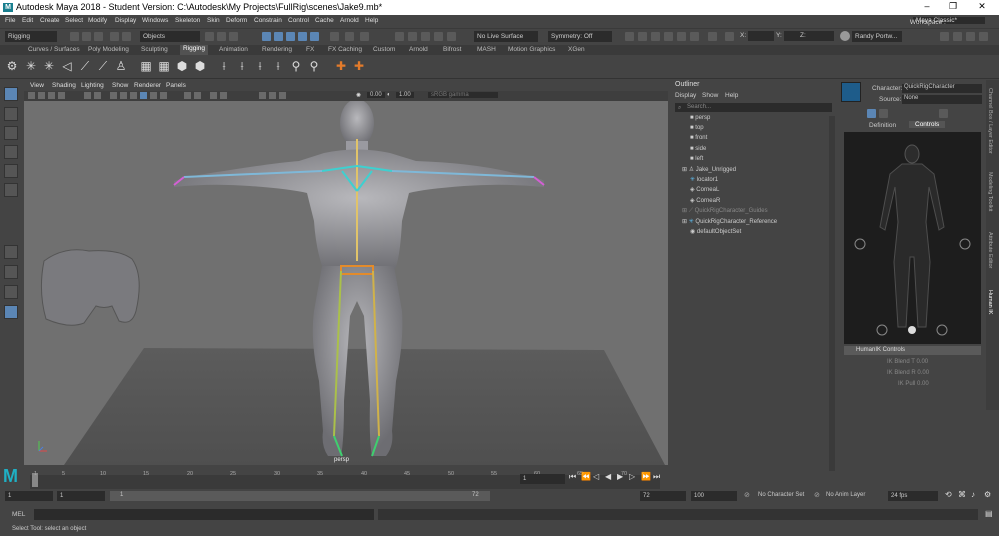  What do you see at coordinates (364, 36) in the screenshot?
I see `output-ops-icon` at bounding box center [364, 36].